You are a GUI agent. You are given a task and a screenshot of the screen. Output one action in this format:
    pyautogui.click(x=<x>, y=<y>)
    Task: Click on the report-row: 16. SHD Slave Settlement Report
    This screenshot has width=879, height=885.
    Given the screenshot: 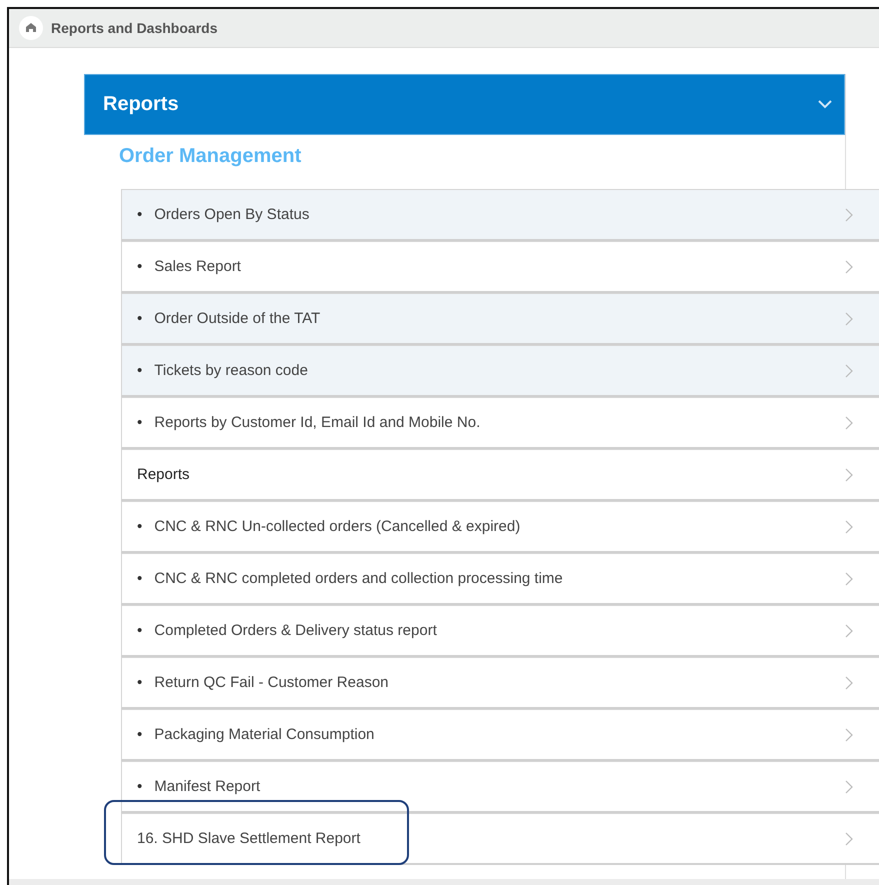 What is the action you would take?
    pyautogui.click(x=500, y=839)
    